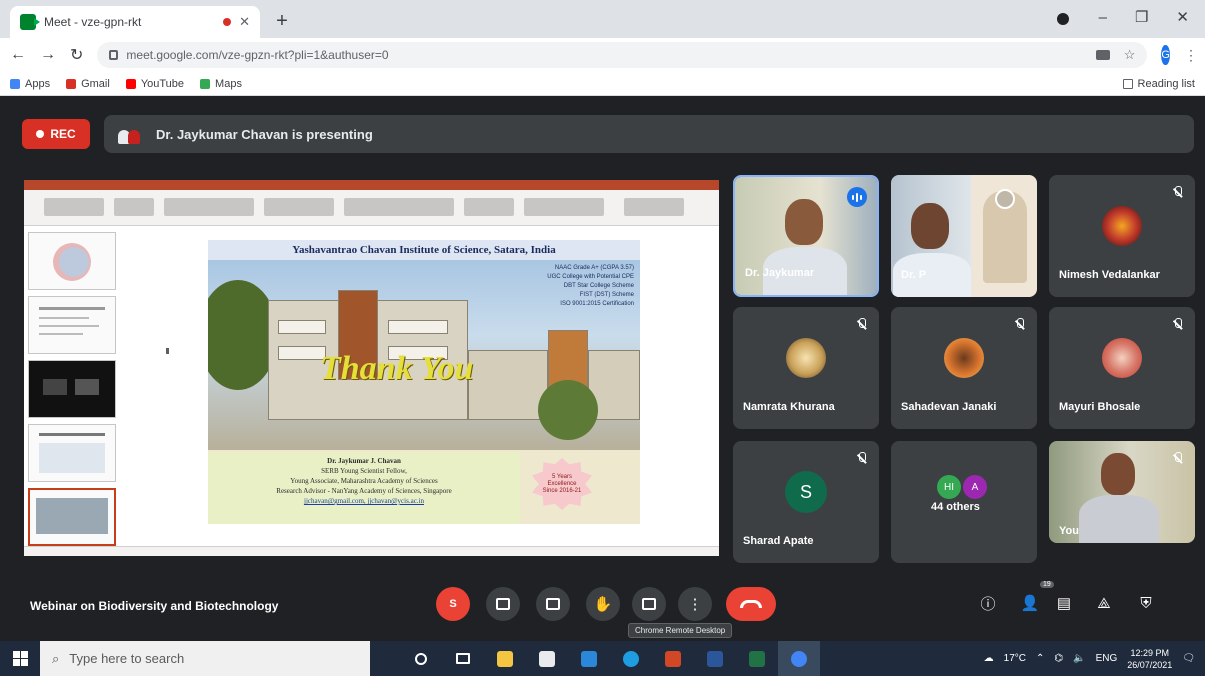  I want to click on maps-icon, so click(205, 83).